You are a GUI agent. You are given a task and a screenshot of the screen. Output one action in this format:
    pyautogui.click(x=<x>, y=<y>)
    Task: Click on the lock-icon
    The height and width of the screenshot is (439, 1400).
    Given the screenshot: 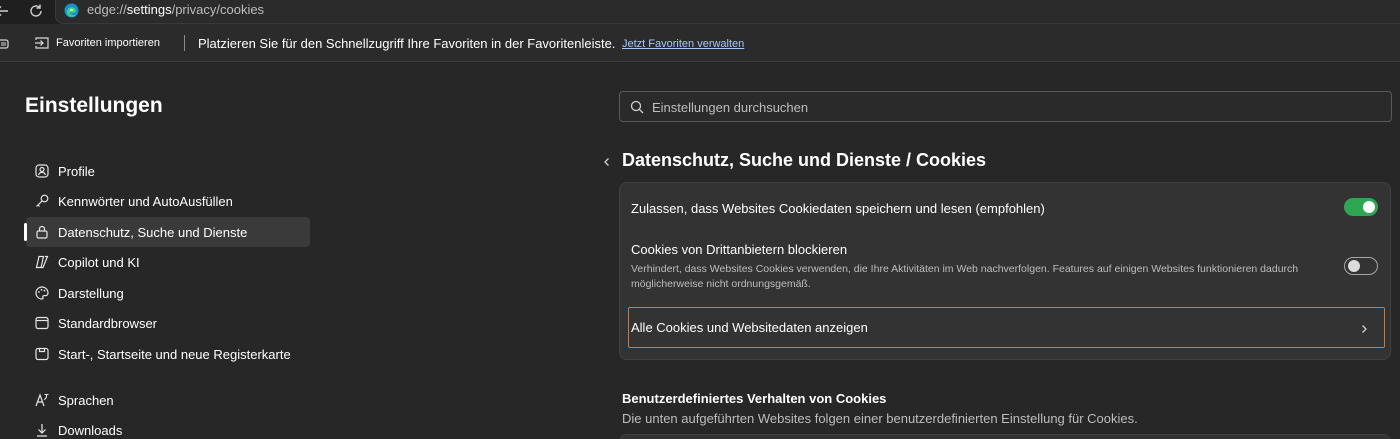 What is the action you would take?
    pyautogui.click(x=42, y=232)
    